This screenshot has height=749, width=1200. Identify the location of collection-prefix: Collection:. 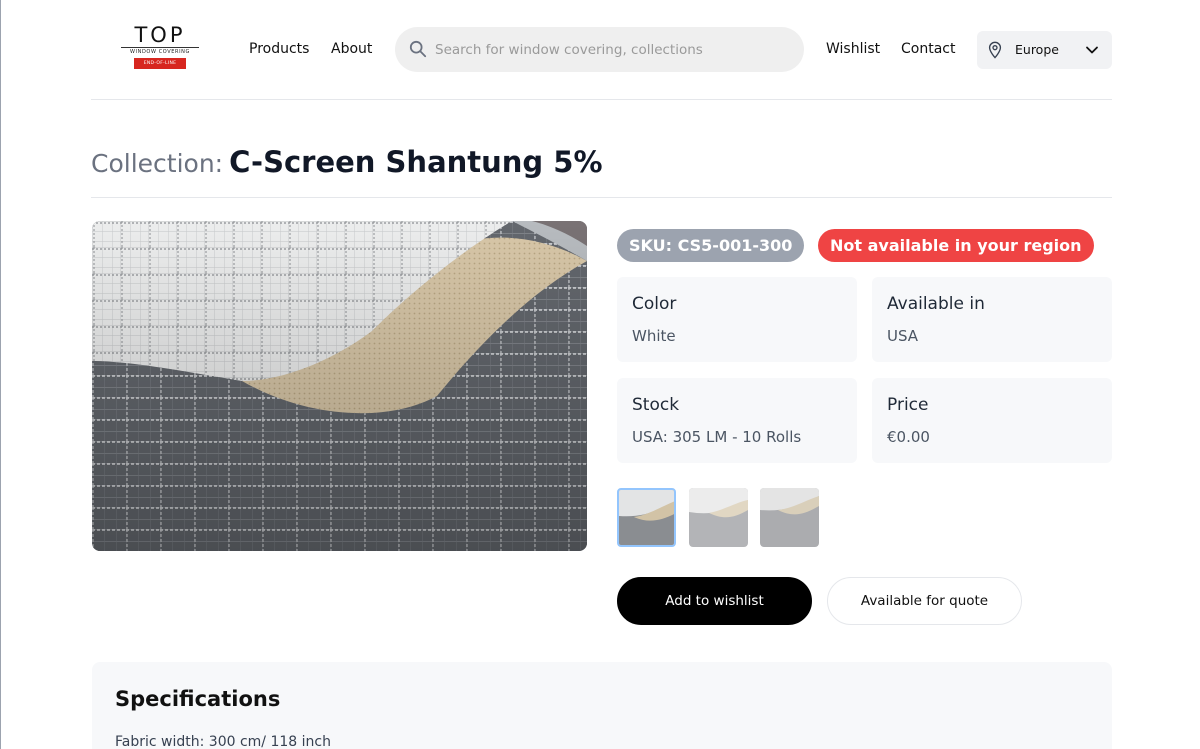
(157, 163).